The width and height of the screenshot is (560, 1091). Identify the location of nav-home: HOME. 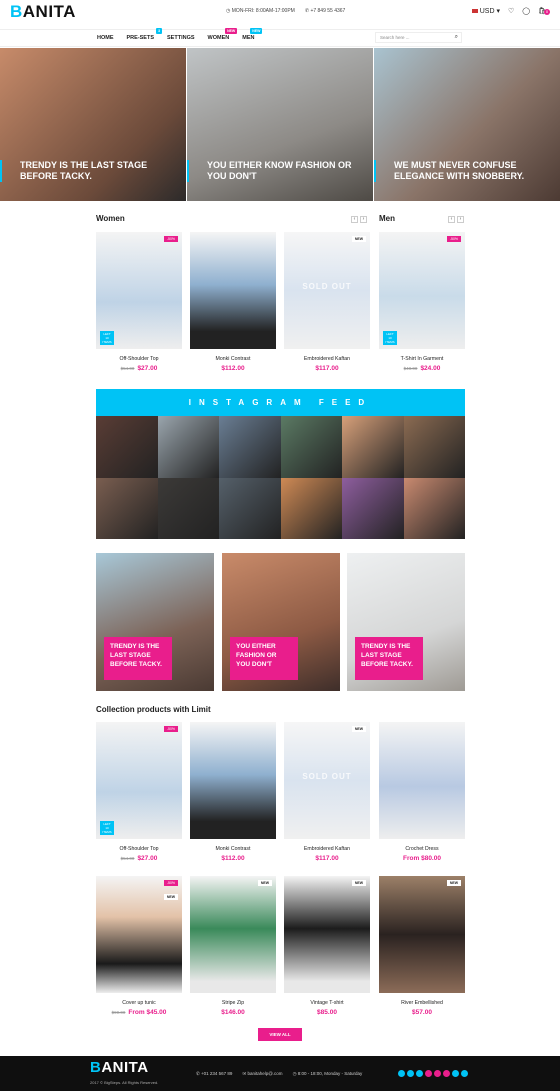
(105, 38).